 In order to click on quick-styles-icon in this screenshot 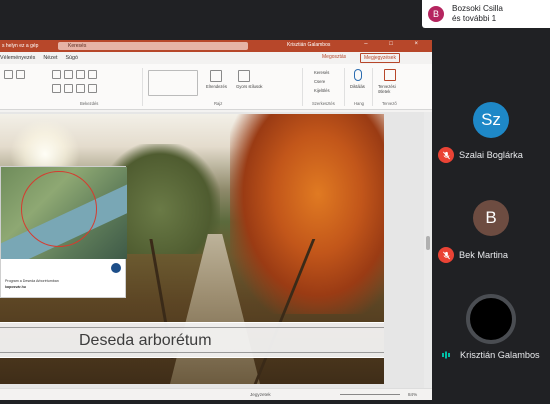, I will do `click(244, 76)`.